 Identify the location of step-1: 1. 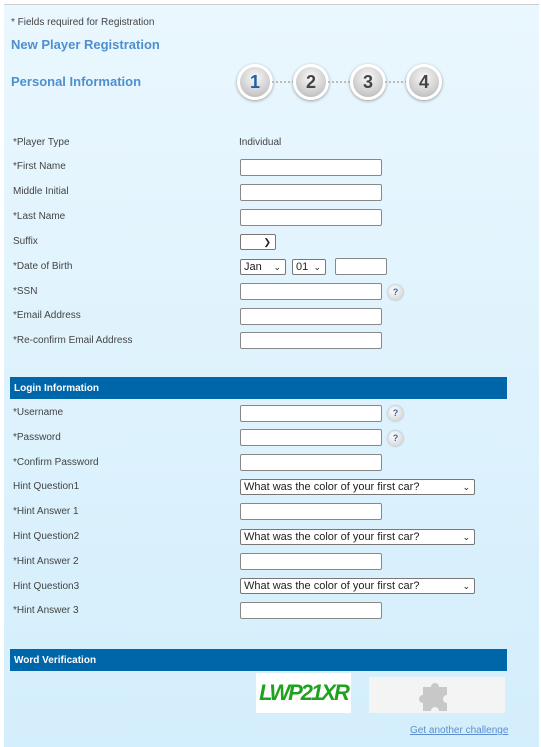
(255, 82).